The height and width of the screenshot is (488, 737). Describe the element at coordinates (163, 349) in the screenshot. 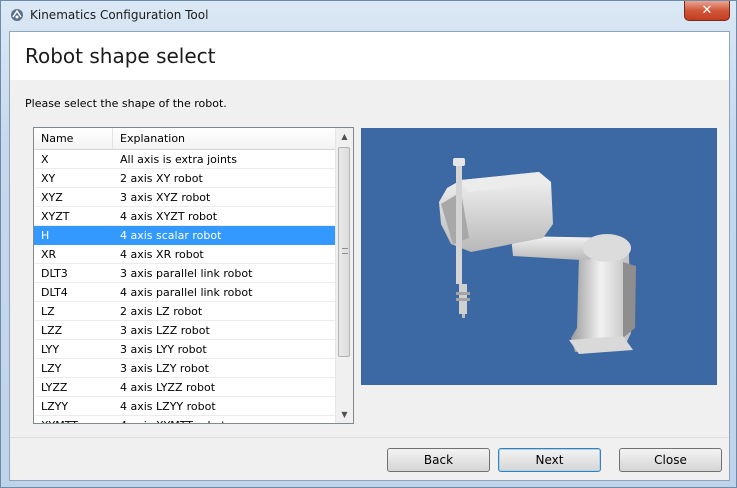

I see `list-item-explanation: 3 axis LYY robot` at that location.